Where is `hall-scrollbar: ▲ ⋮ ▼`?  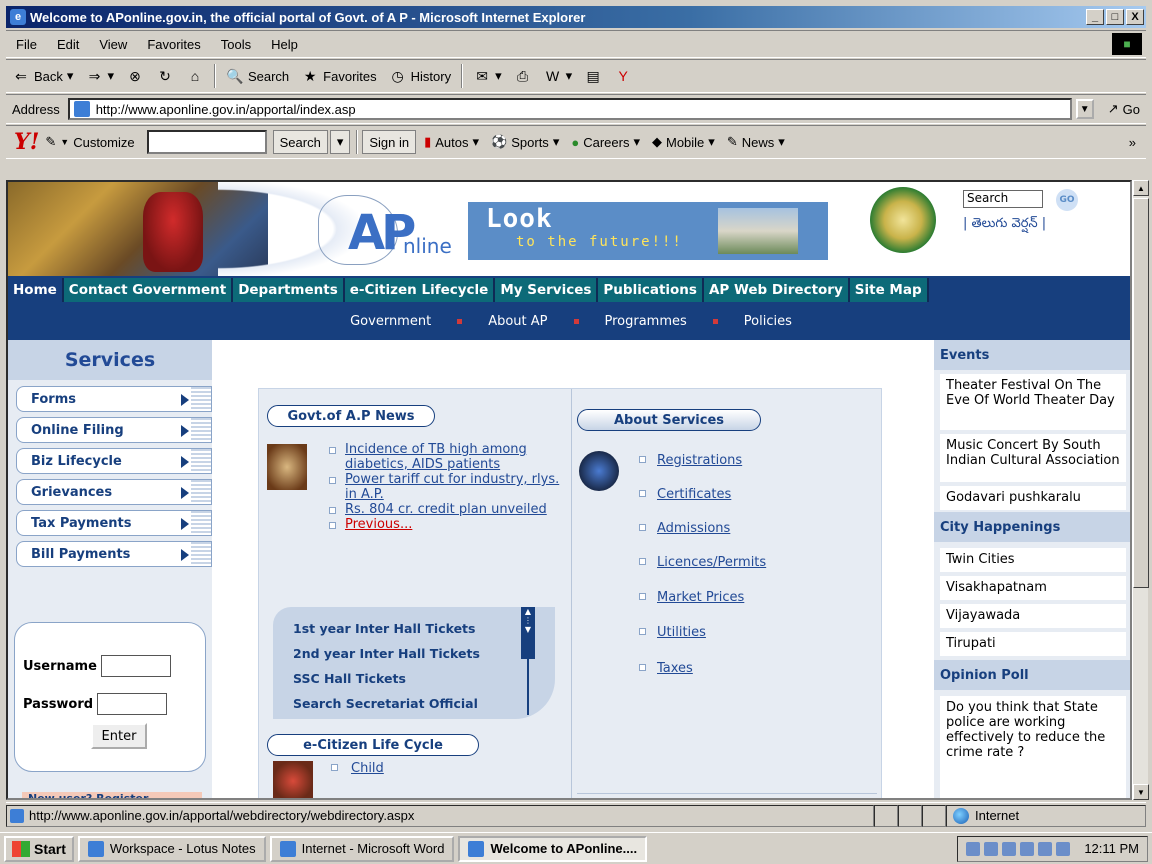
hall-scrollbar: ▲ ⋮ ▼ is located at coordinates (528, 633).